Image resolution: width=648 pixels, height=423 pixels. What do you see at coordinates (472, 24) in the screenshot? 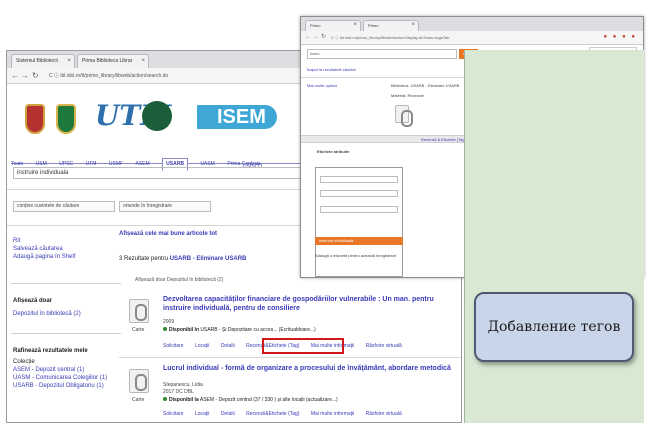
I see `browser-tabbar: Primo × Primo ×` at bounding box center [472, 24].